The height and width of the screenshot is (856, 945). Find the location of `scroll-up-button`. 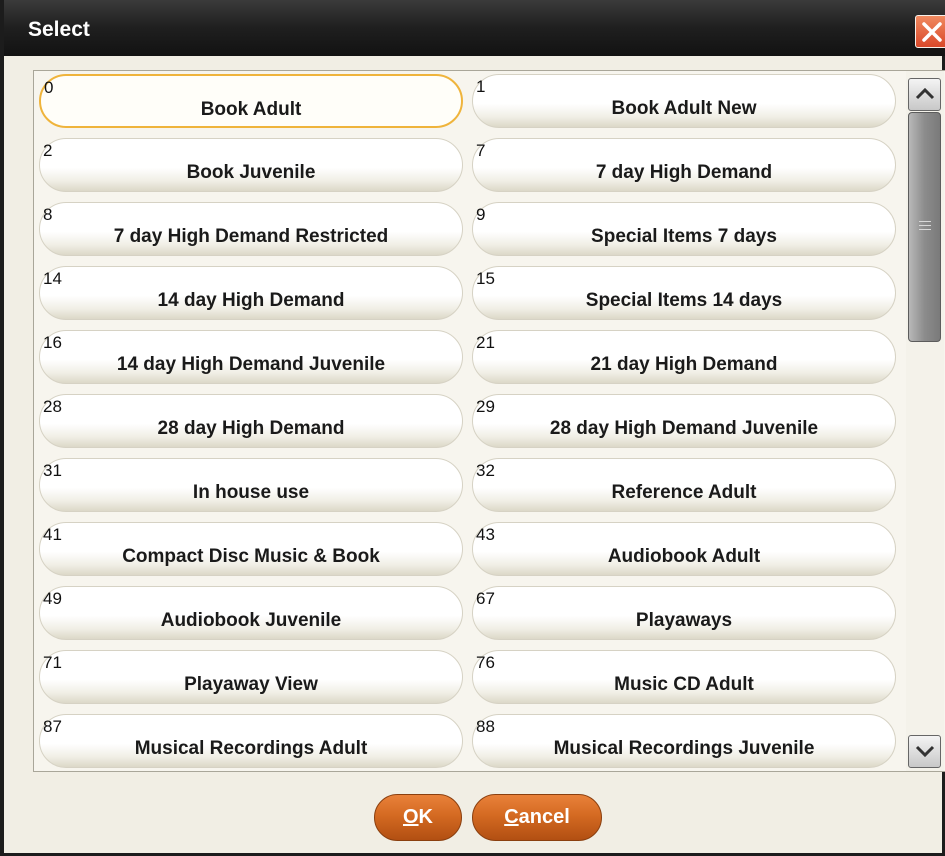

scroll-up-button is located at coordinates (924, 94).